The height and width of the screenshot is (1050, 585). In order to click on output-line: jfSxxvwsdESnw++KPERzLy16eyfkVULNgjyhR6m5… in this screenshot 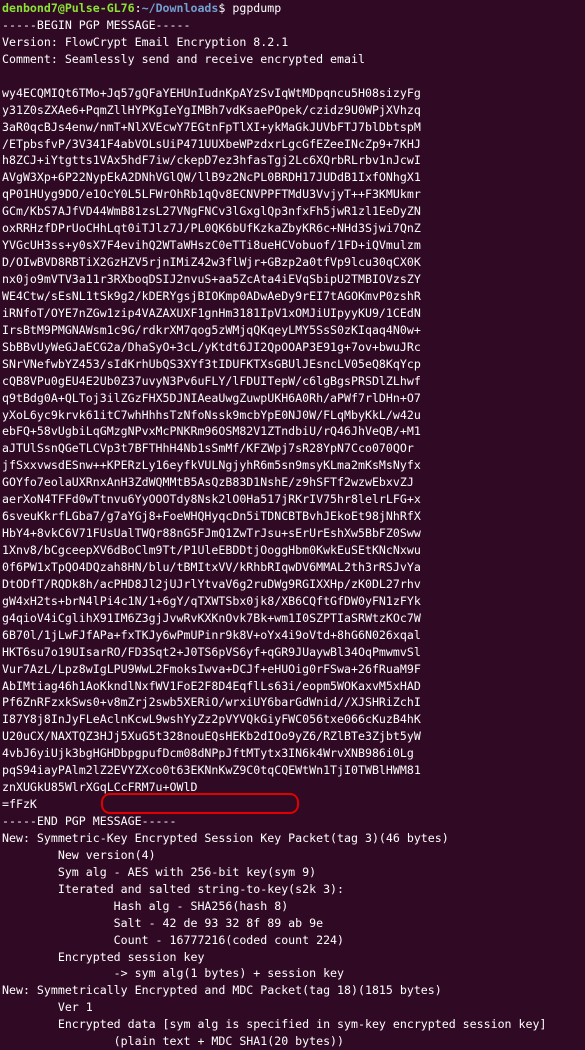, I will do `click(211, 465)`.